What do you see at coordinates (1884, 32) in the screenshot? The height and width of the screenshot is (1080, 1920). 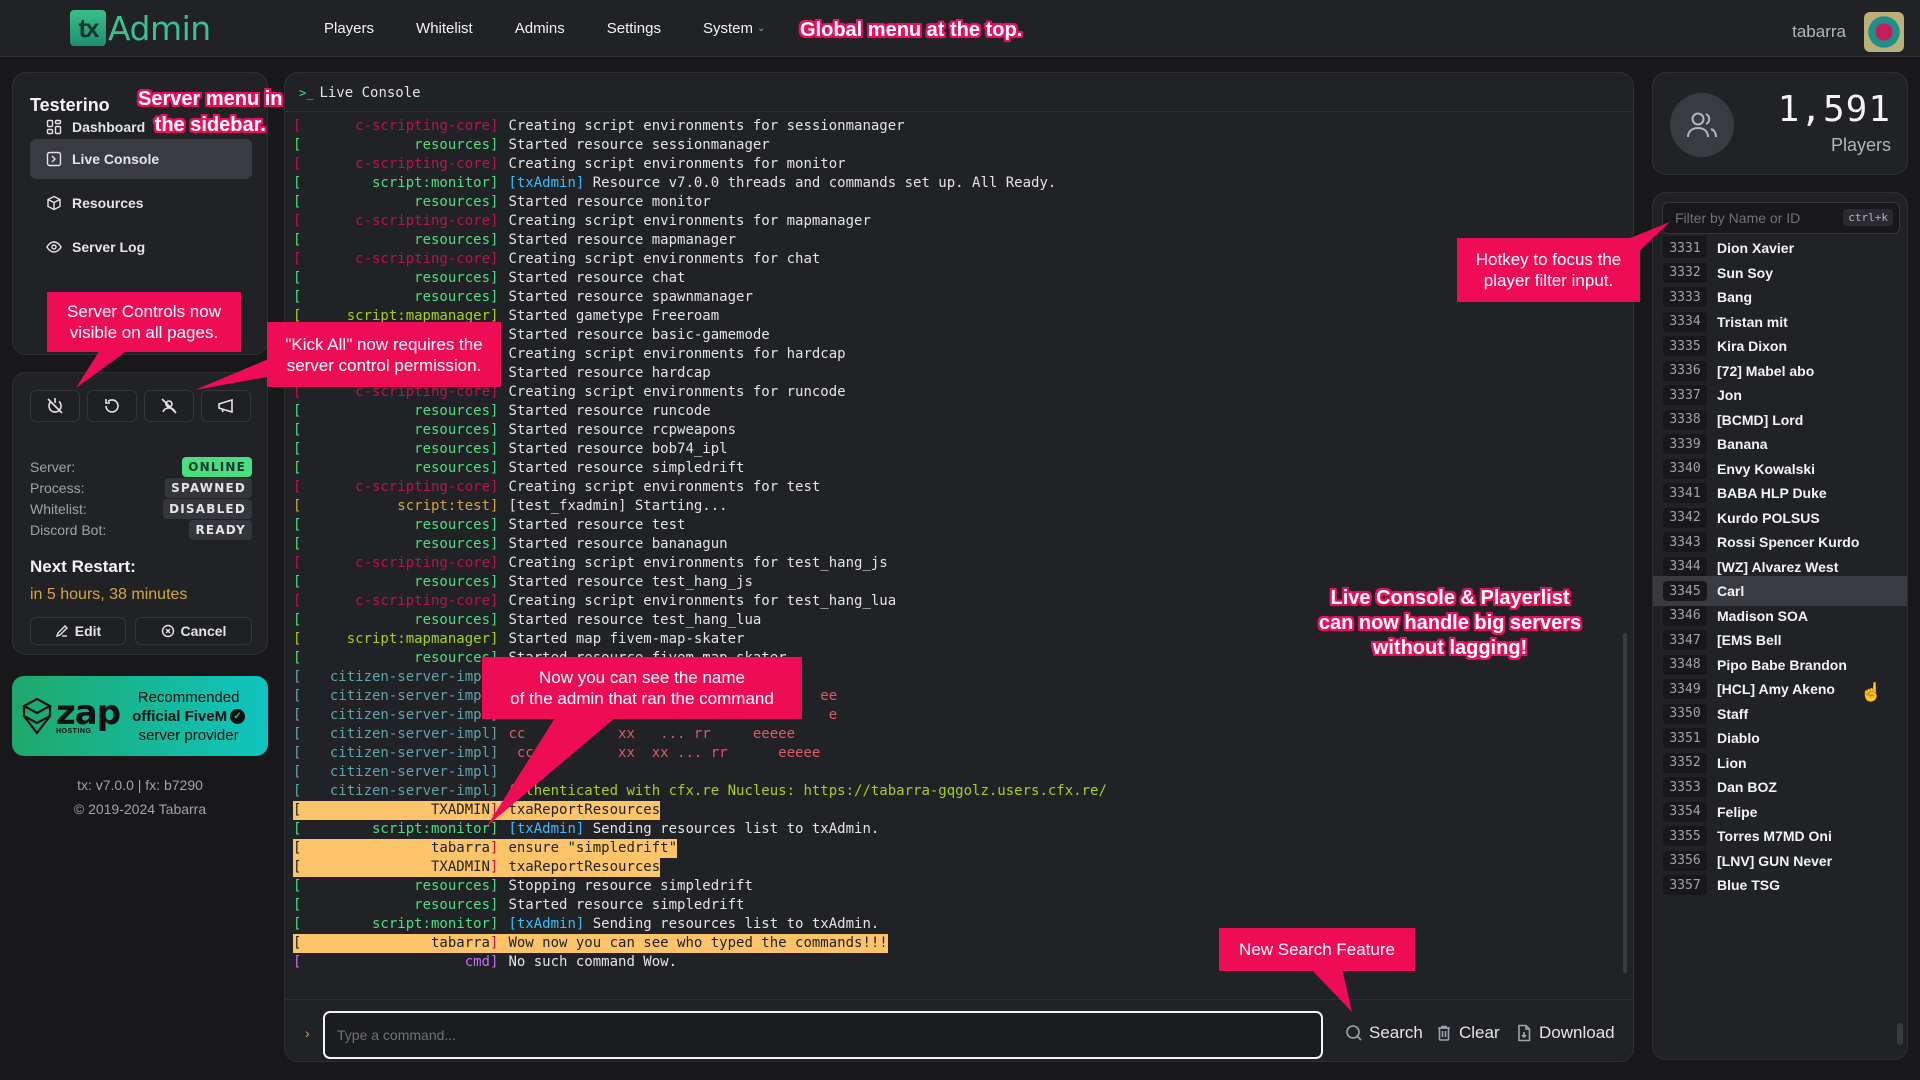 I see `avatar` at bounding box center [1884, 32].